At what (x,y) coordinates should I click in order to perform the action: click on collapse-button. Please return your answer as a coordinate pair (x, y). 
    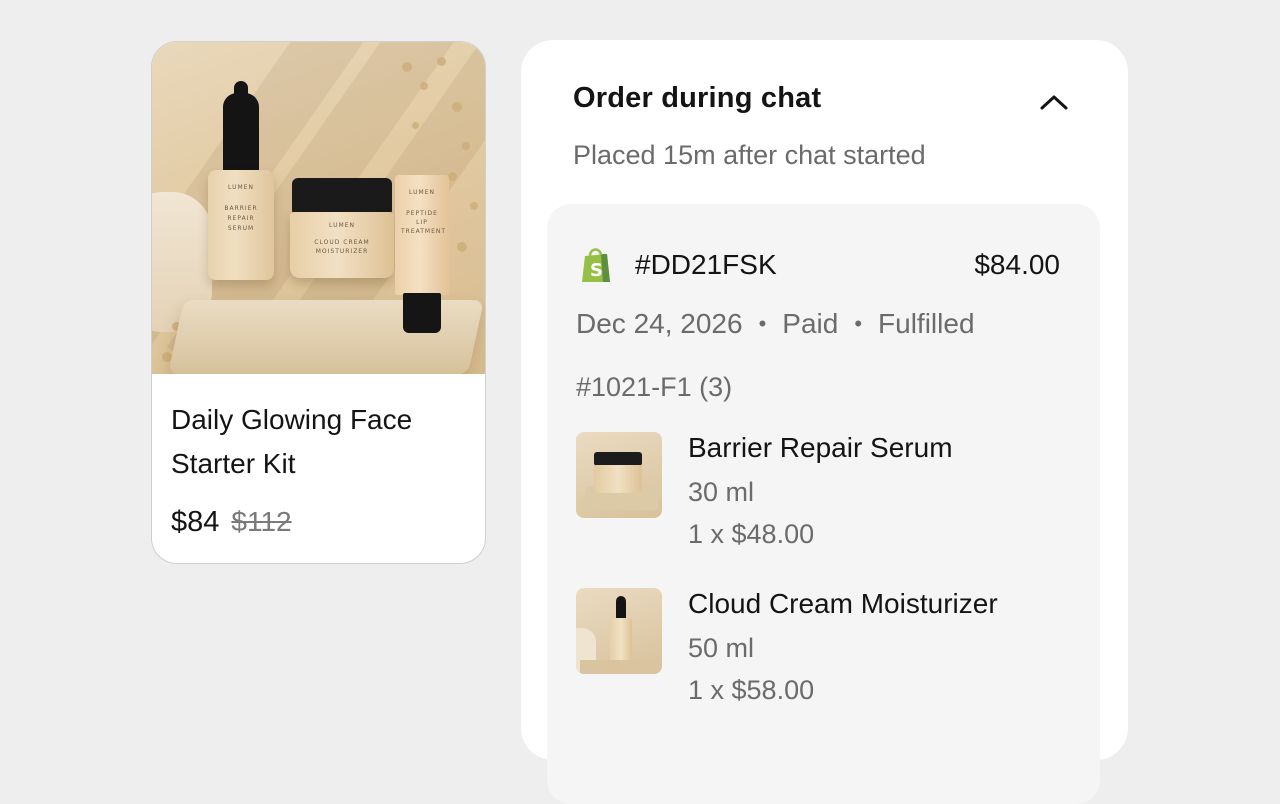
    Looking at the image, I should click on (1054, 102).